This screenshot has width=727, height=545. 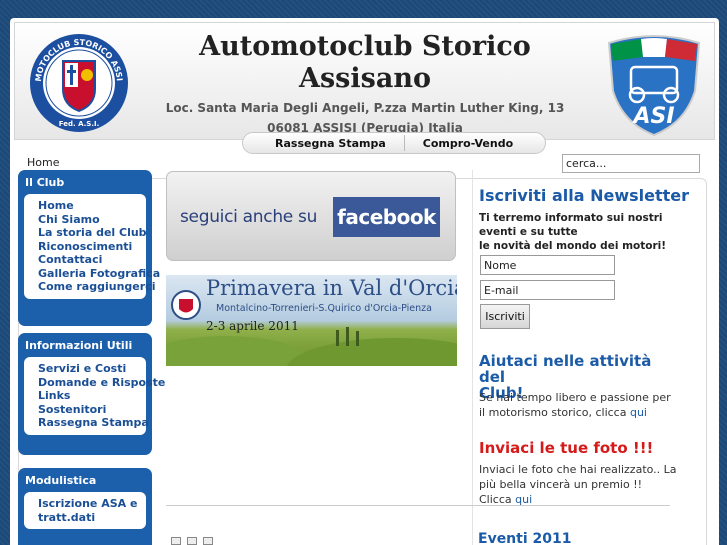 What do you see at coordinates (249, 217) in the screenshot?
I see `facebook-banner-text: seguici anche su` at bounding box center [249, 217].